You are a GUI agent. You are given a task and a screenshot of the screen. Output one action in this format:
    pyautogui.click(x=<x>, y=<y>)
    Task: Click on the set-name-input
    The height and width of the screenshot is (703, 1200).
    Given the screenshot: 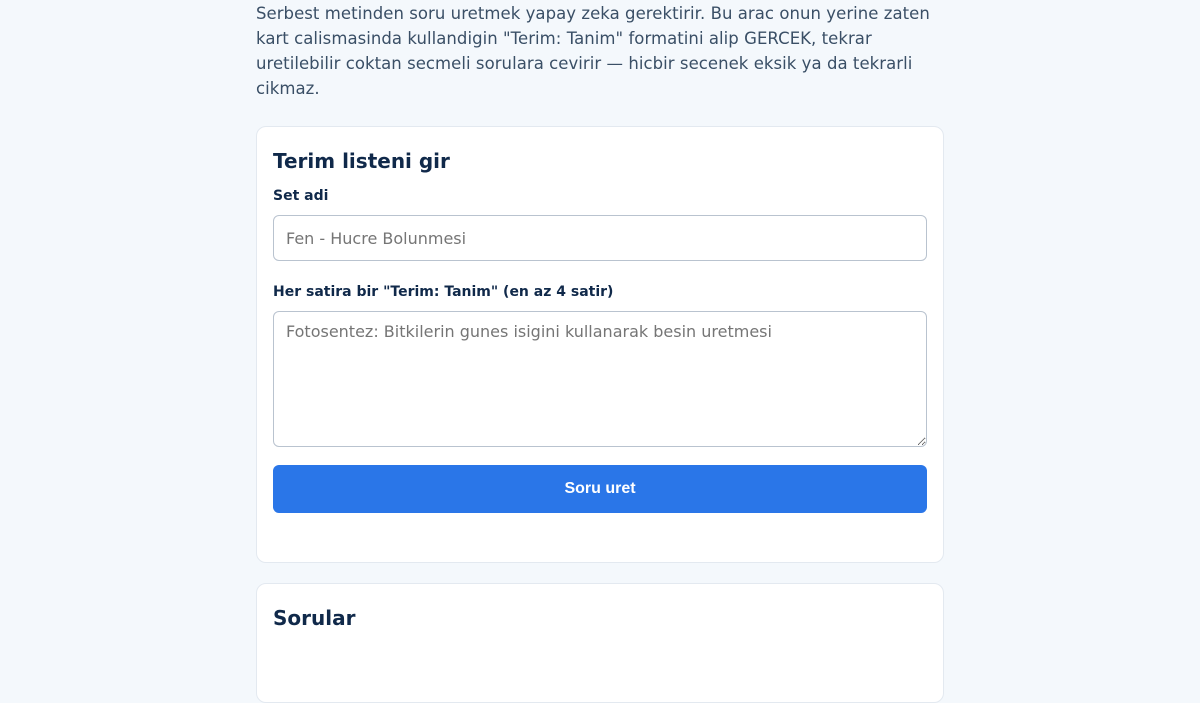 What is the action you would take?
    pyautogui.click(x=600, y=238)
    